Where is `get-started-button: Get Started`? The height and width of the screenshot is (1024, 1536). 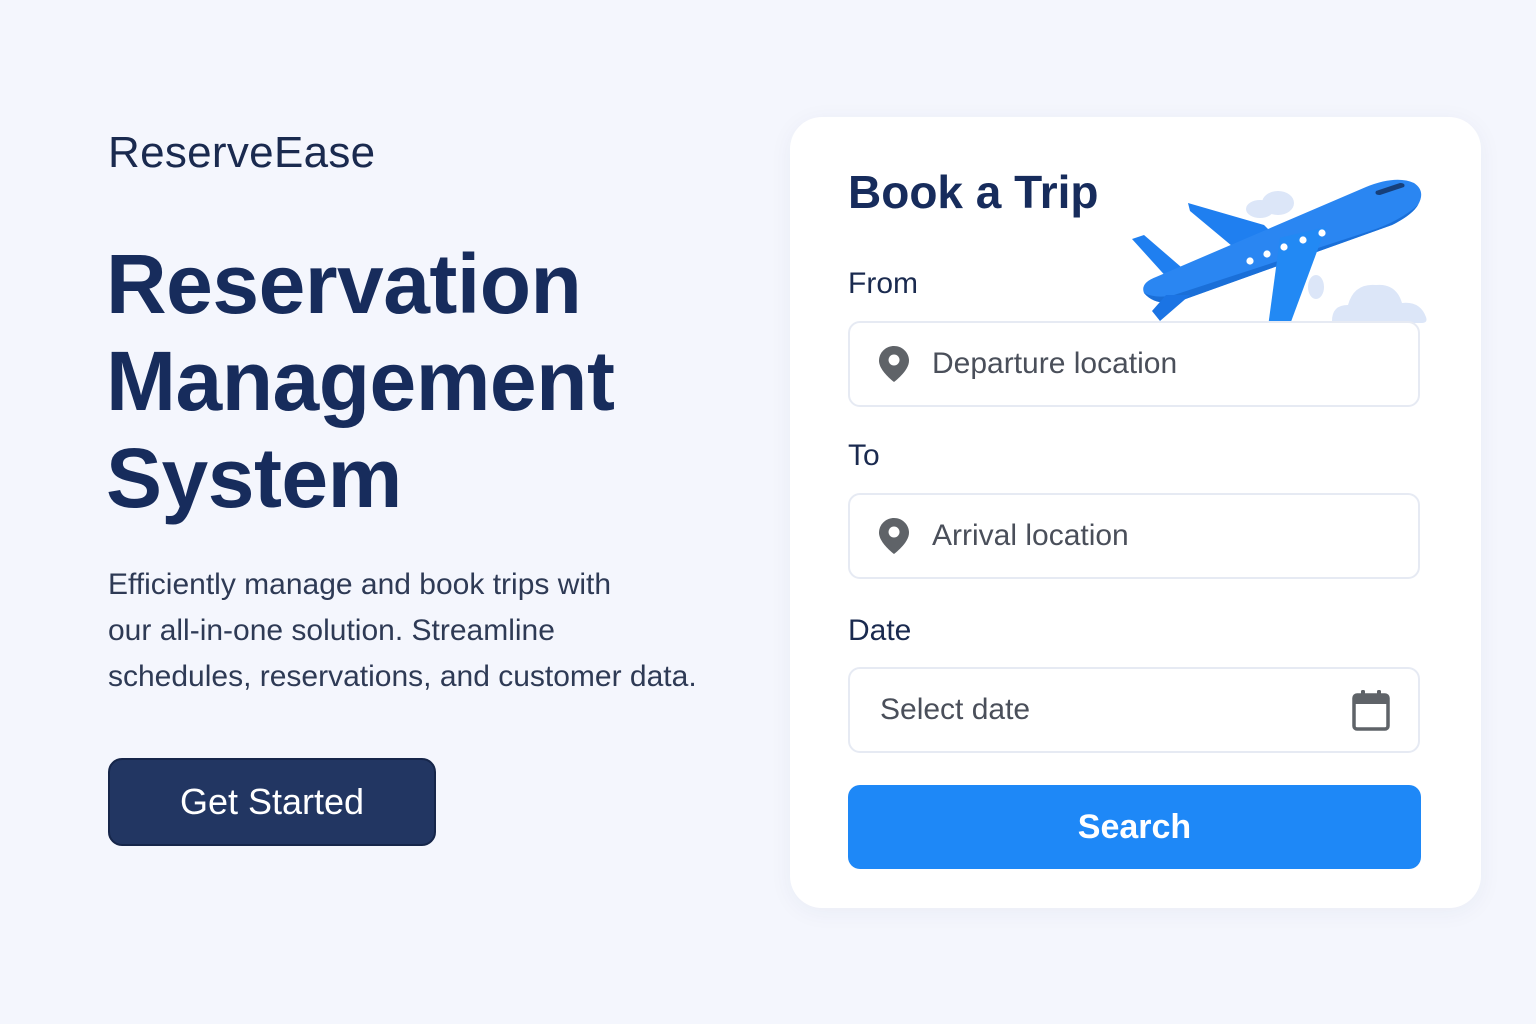
get-started-button: Get Started is located at coordinates (272, 802).